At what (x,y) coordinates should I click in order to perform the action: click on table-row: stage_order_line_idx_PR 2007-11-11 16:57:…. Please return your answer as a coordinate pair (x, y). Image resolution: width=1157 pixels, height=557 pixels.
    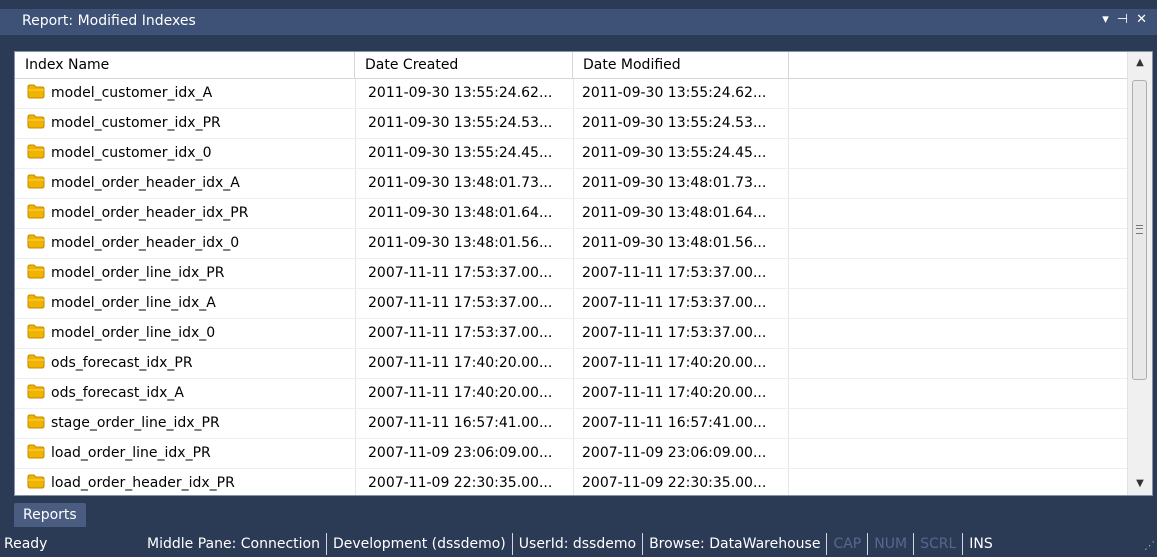
    Looking at the image, I should click on (572, 424).